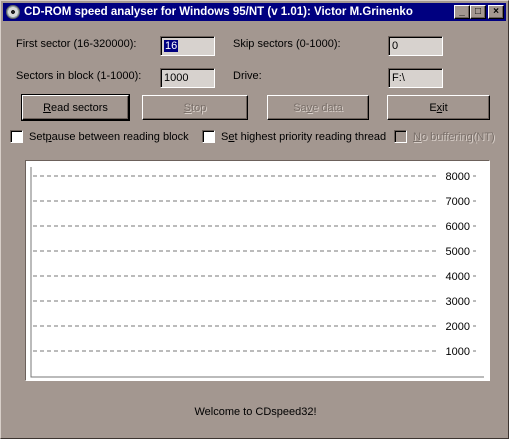  I want to click on read-accel: R, so click(47, 107).